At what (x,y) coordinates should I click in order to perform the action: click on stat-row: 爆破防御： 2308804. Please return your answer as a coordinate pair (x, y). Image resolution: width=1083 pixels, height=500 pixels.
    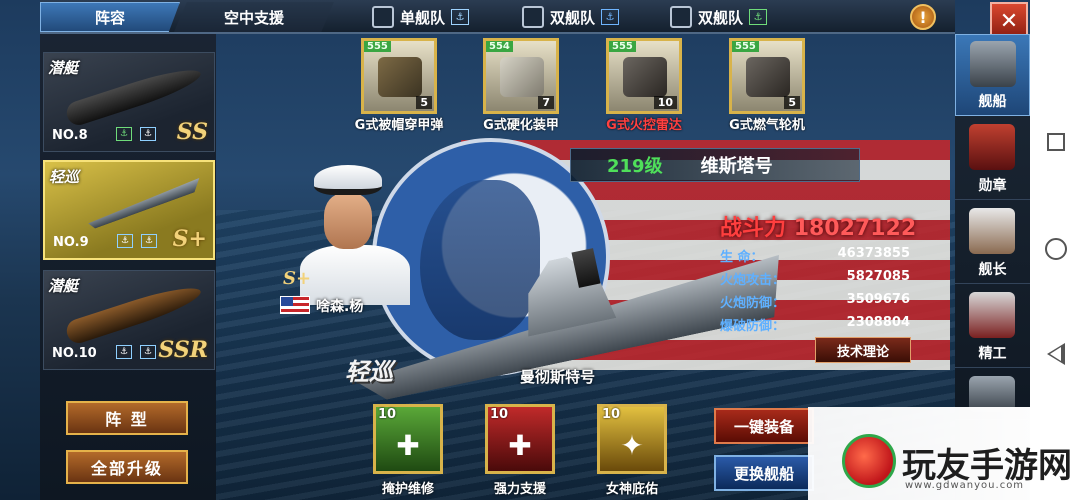
    Looking at the image, I should click on (815, 326).